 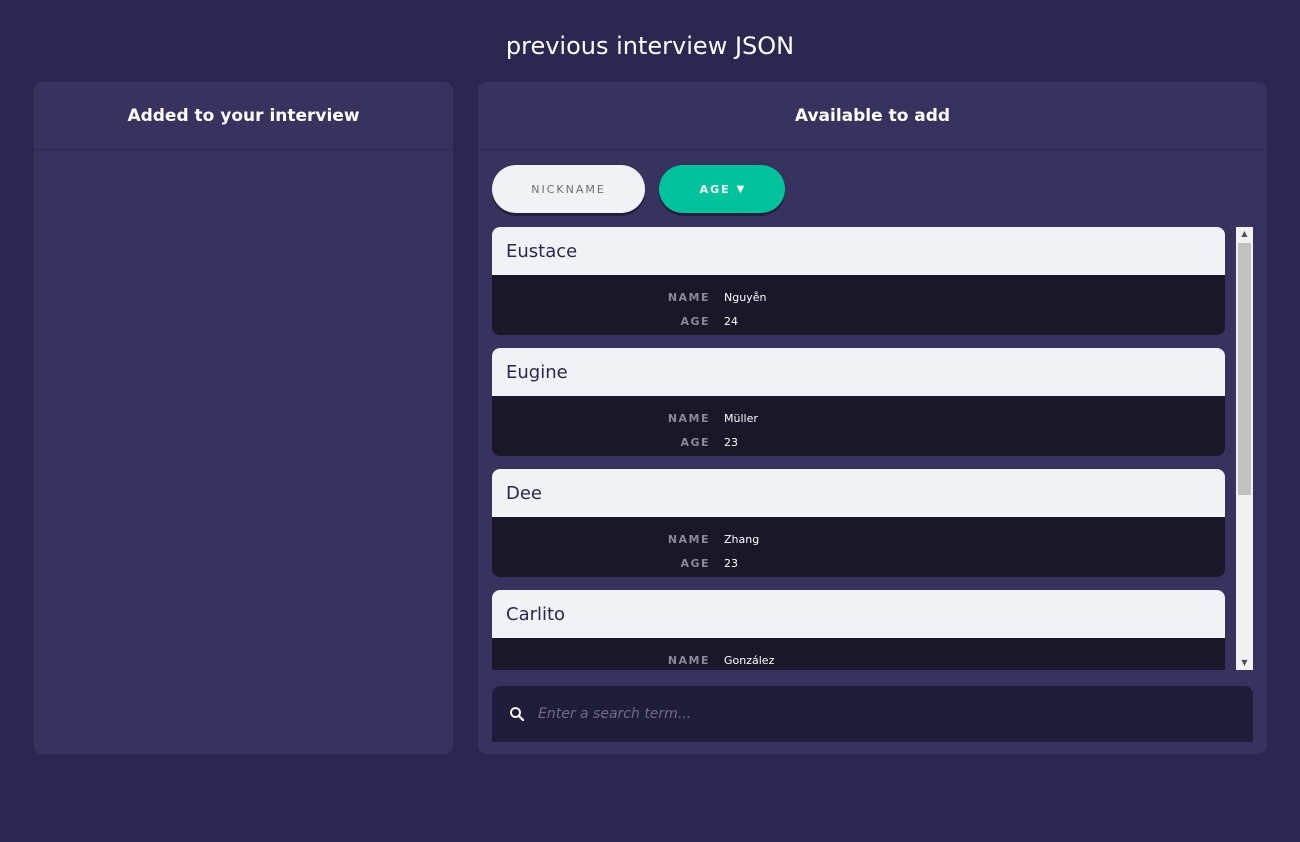 I want to click on card-row-age: AGE 24, so click(x=858, y=321).